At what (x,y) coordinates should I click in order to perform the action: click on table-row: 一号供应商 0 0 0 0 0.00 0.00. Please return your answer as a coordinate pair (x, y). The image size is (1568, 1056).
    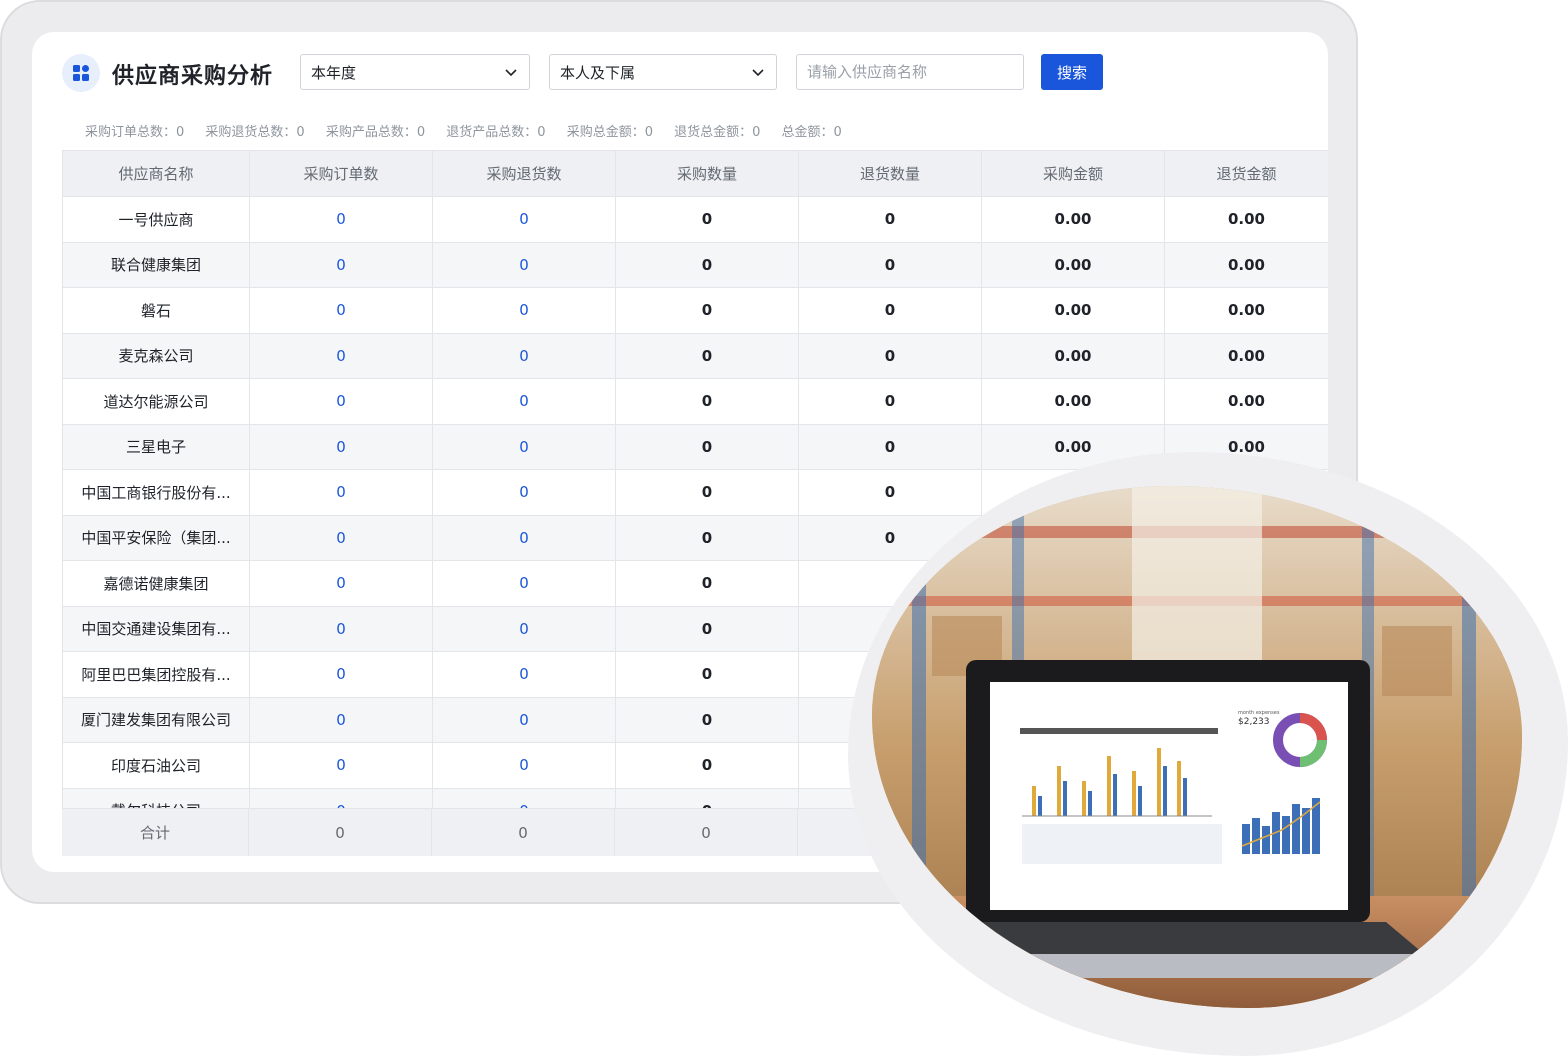
    Looking at the image, I should click on (695, 219).